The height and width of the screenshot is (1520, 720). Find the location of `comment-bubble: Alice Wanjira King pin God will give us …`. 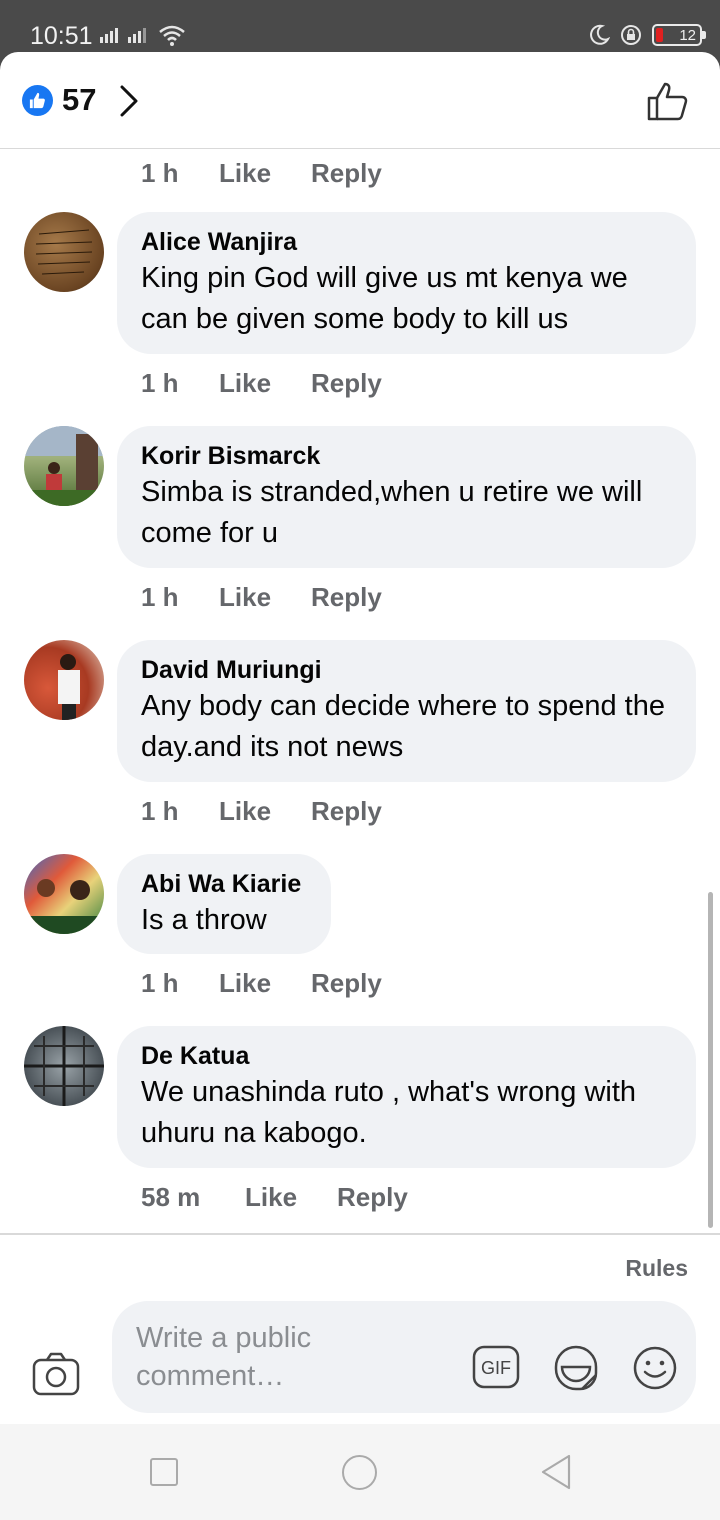

comment-bubble: Alice Wanjira King pin God will give us … is located at coordinates (406, 283).